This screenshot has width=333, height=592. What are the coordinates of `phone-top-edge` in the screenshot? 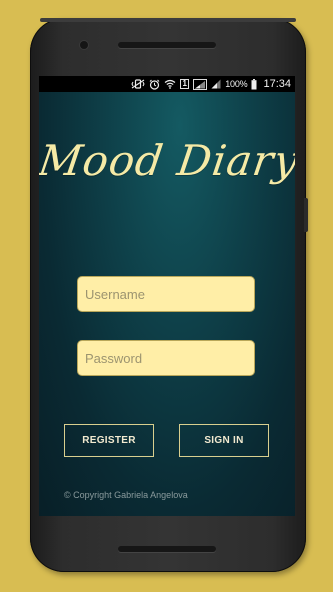 It's located at (168, 20).